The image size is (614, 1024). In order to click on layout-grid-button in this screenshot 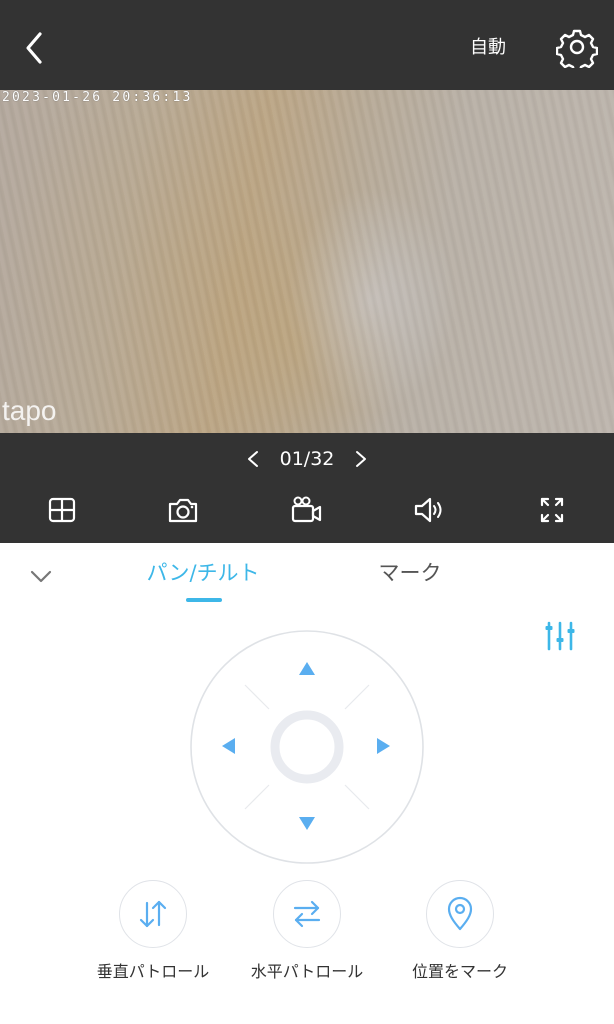, I will do `click(62, 510)`.